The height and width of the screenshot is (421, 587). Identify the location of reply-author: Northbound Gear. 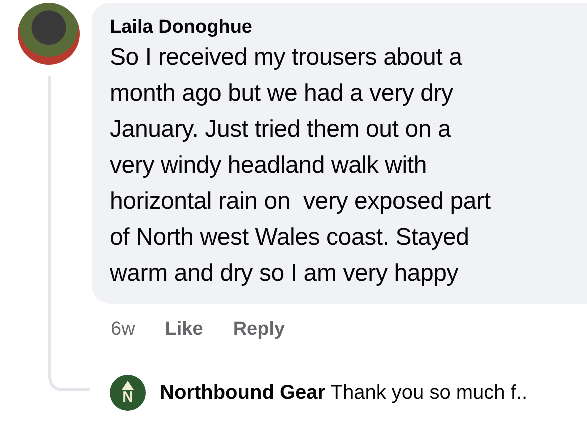
(243, 393).